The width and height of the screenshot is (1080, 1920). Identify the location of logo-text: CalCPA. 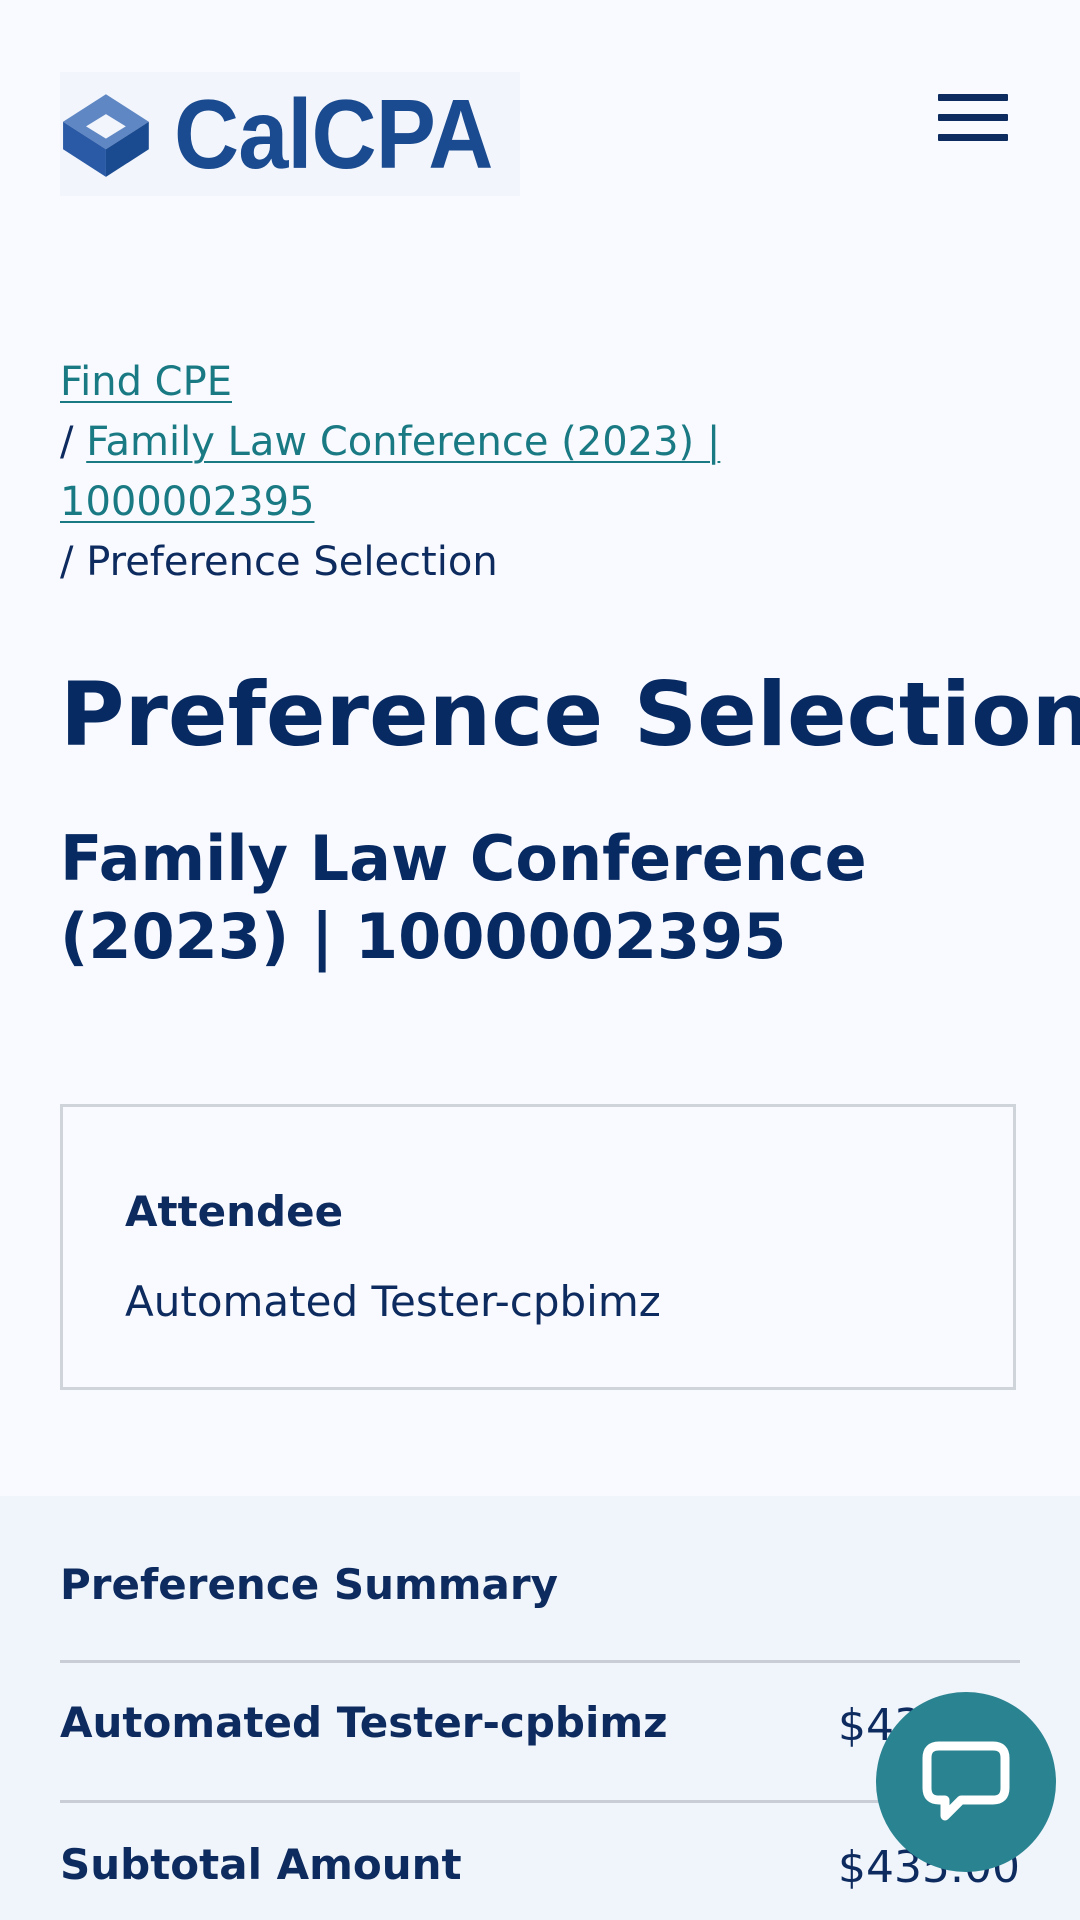
(333, 134).